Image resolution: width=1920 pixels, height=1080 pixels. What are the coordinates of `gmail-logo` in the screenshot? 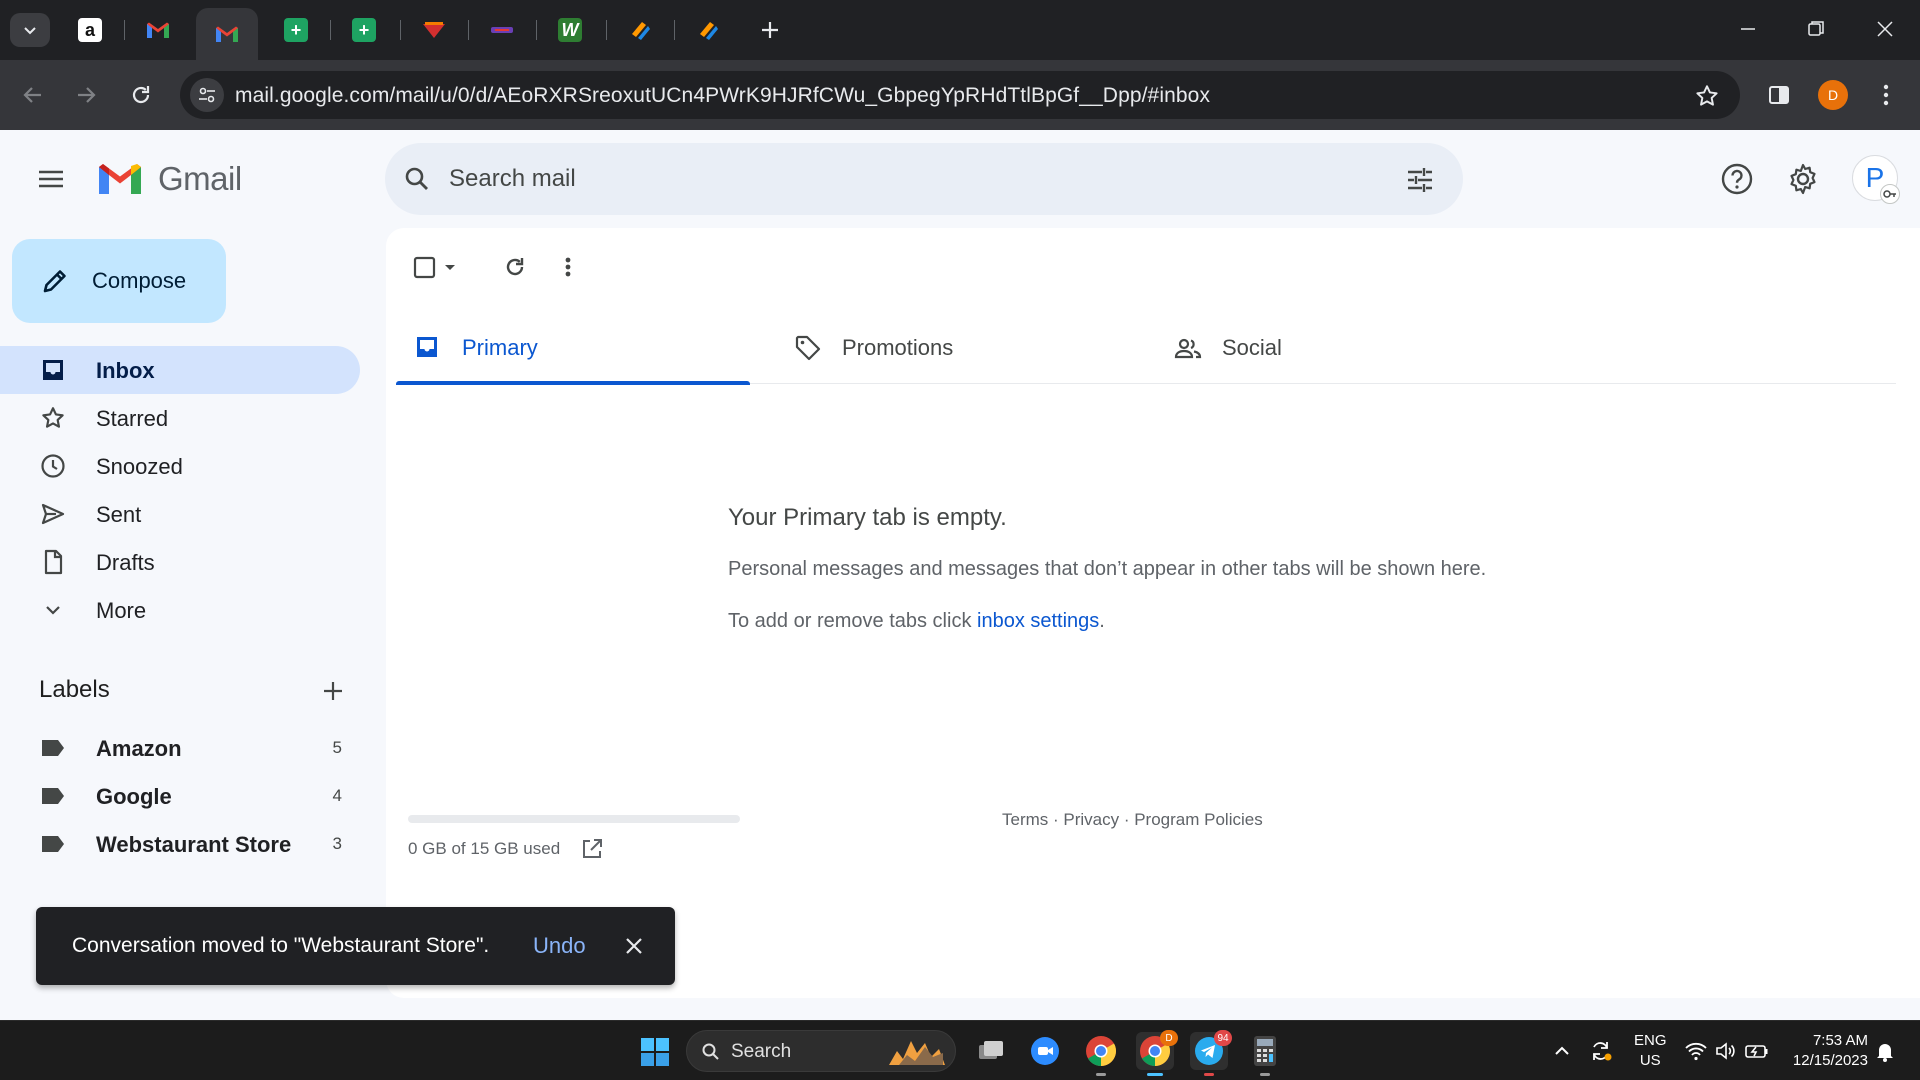 It's located at (120, 179).